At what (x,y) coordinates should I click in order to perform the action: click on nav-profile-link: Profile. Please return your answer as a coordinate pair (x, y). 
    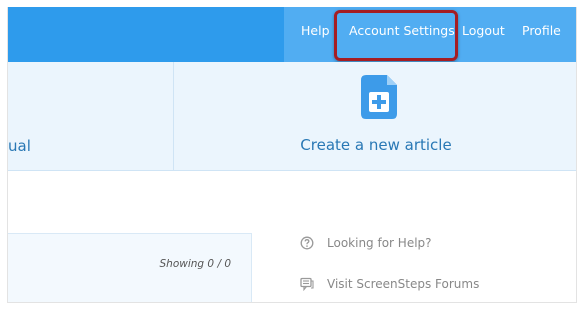
    Looking at the image, I should click on (541, 34).